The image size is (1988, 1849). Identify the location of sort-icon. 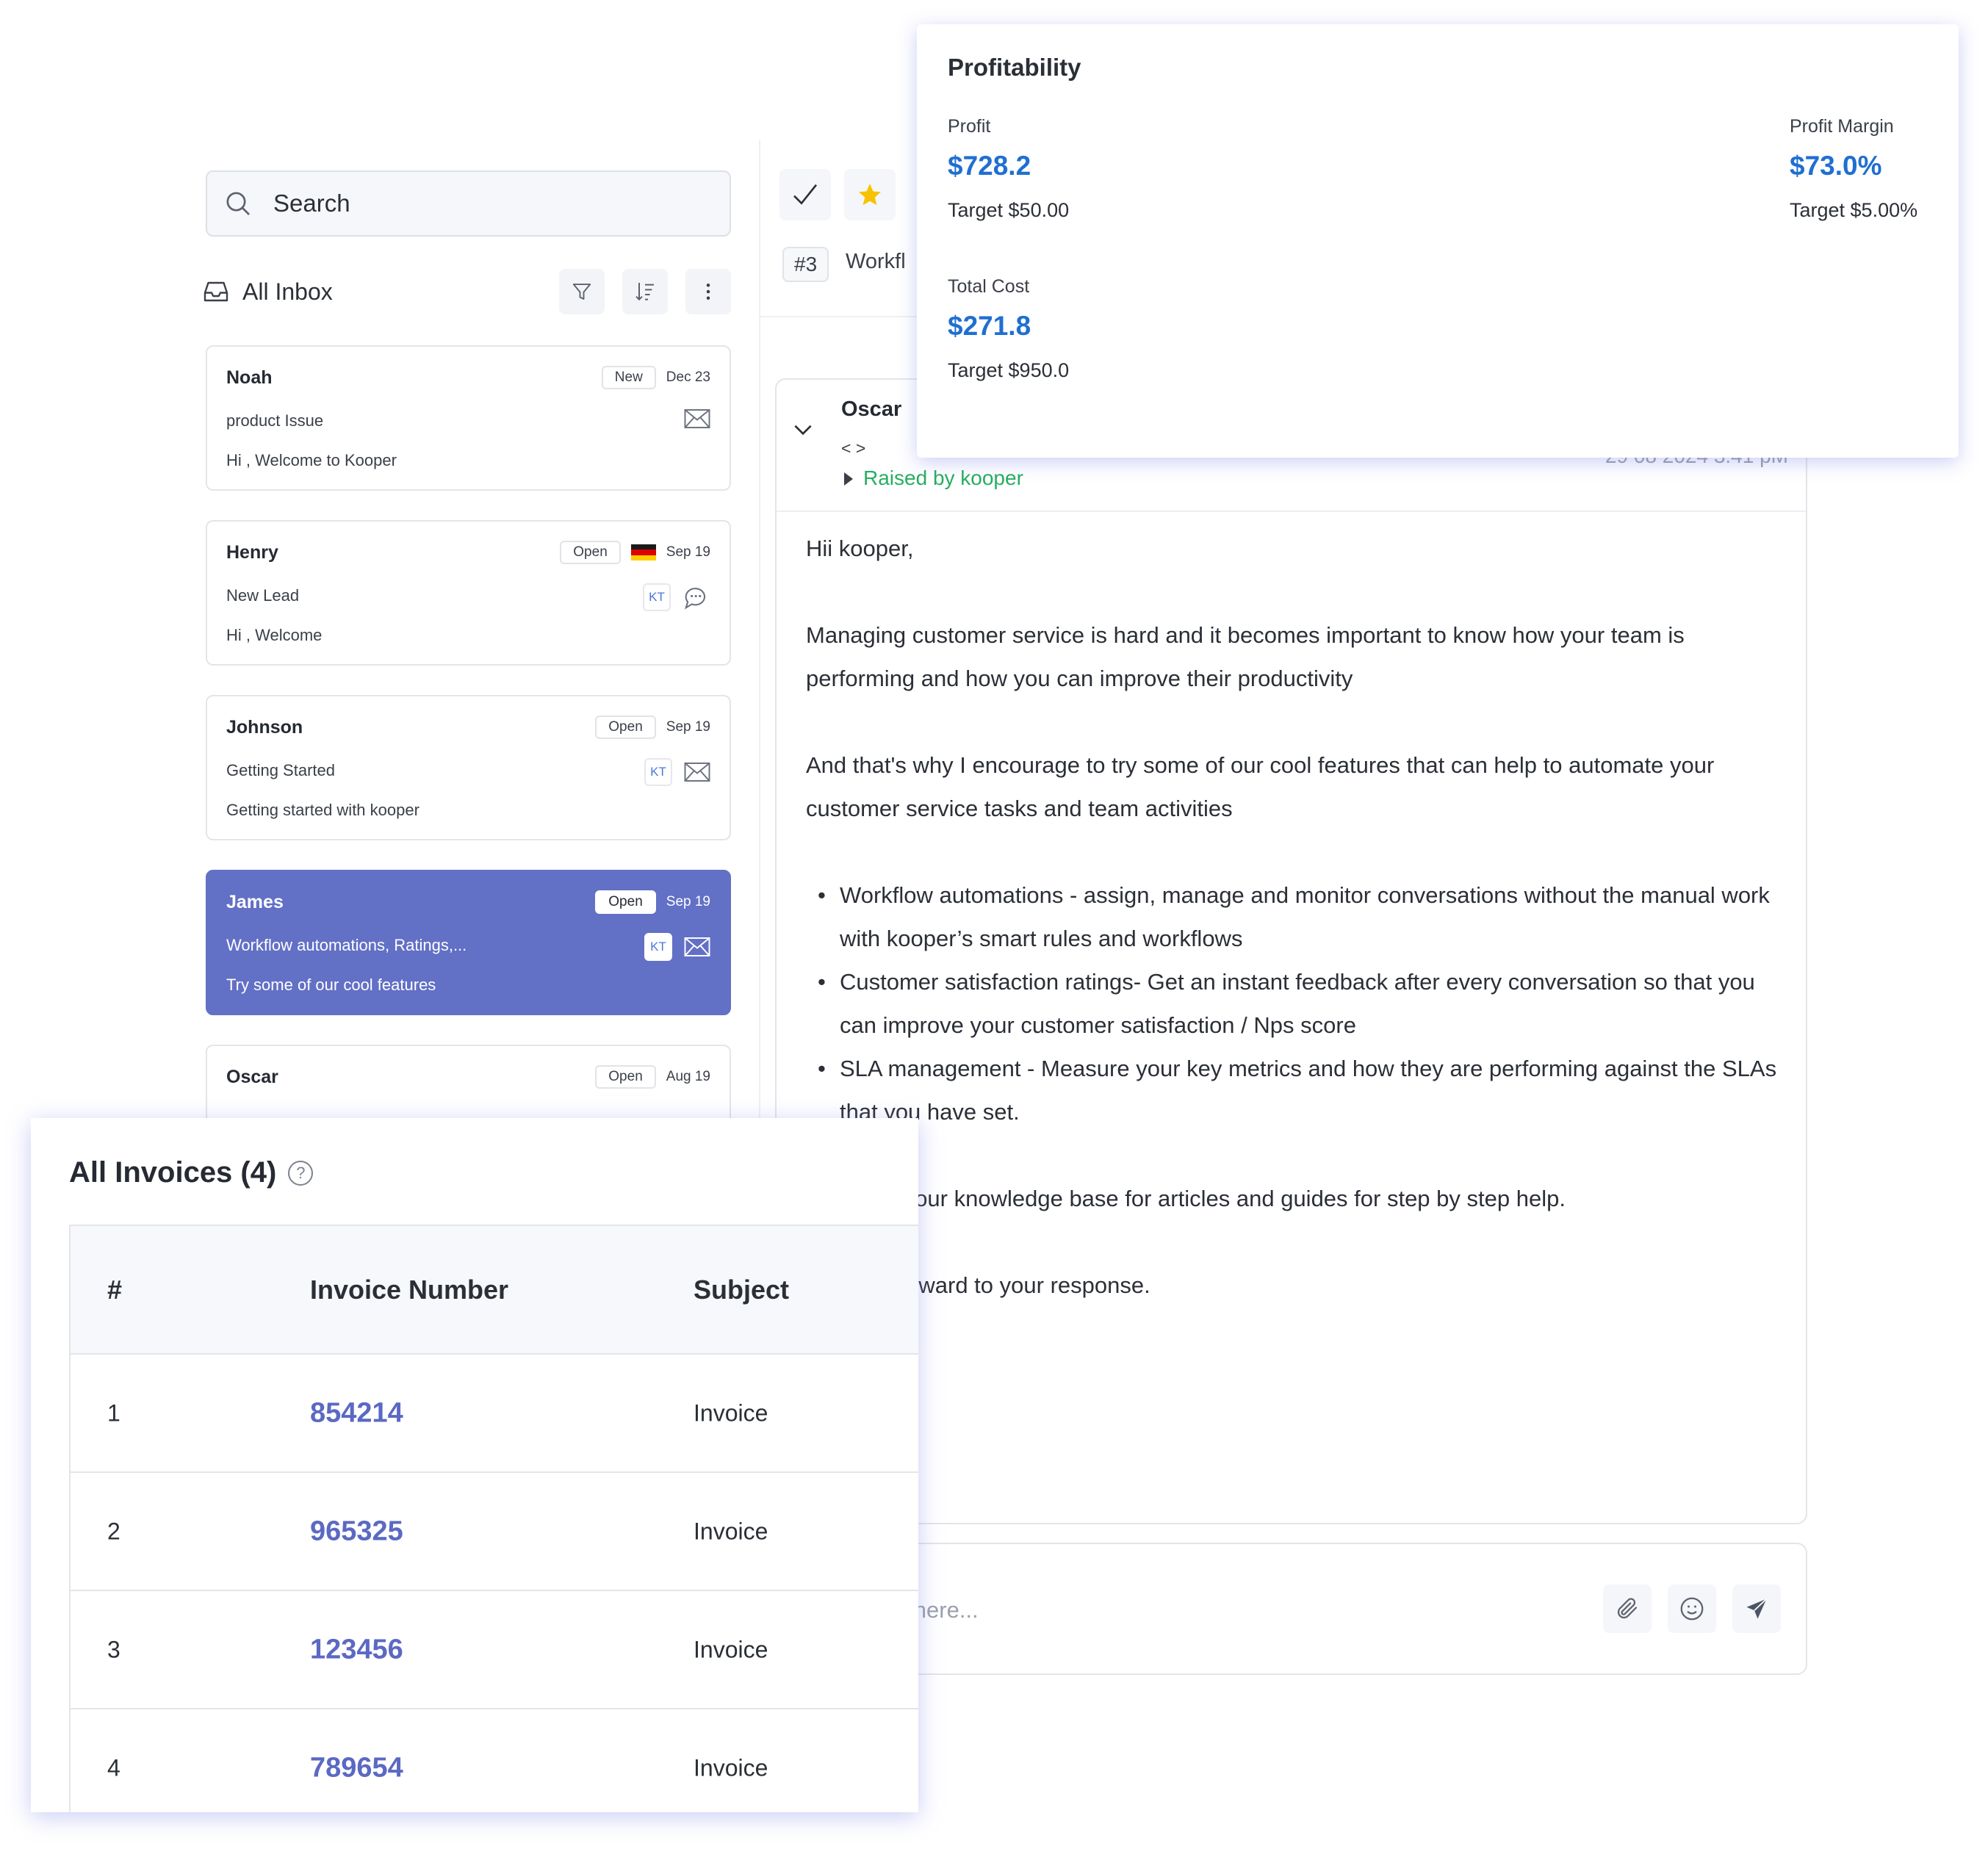
(644, 292).